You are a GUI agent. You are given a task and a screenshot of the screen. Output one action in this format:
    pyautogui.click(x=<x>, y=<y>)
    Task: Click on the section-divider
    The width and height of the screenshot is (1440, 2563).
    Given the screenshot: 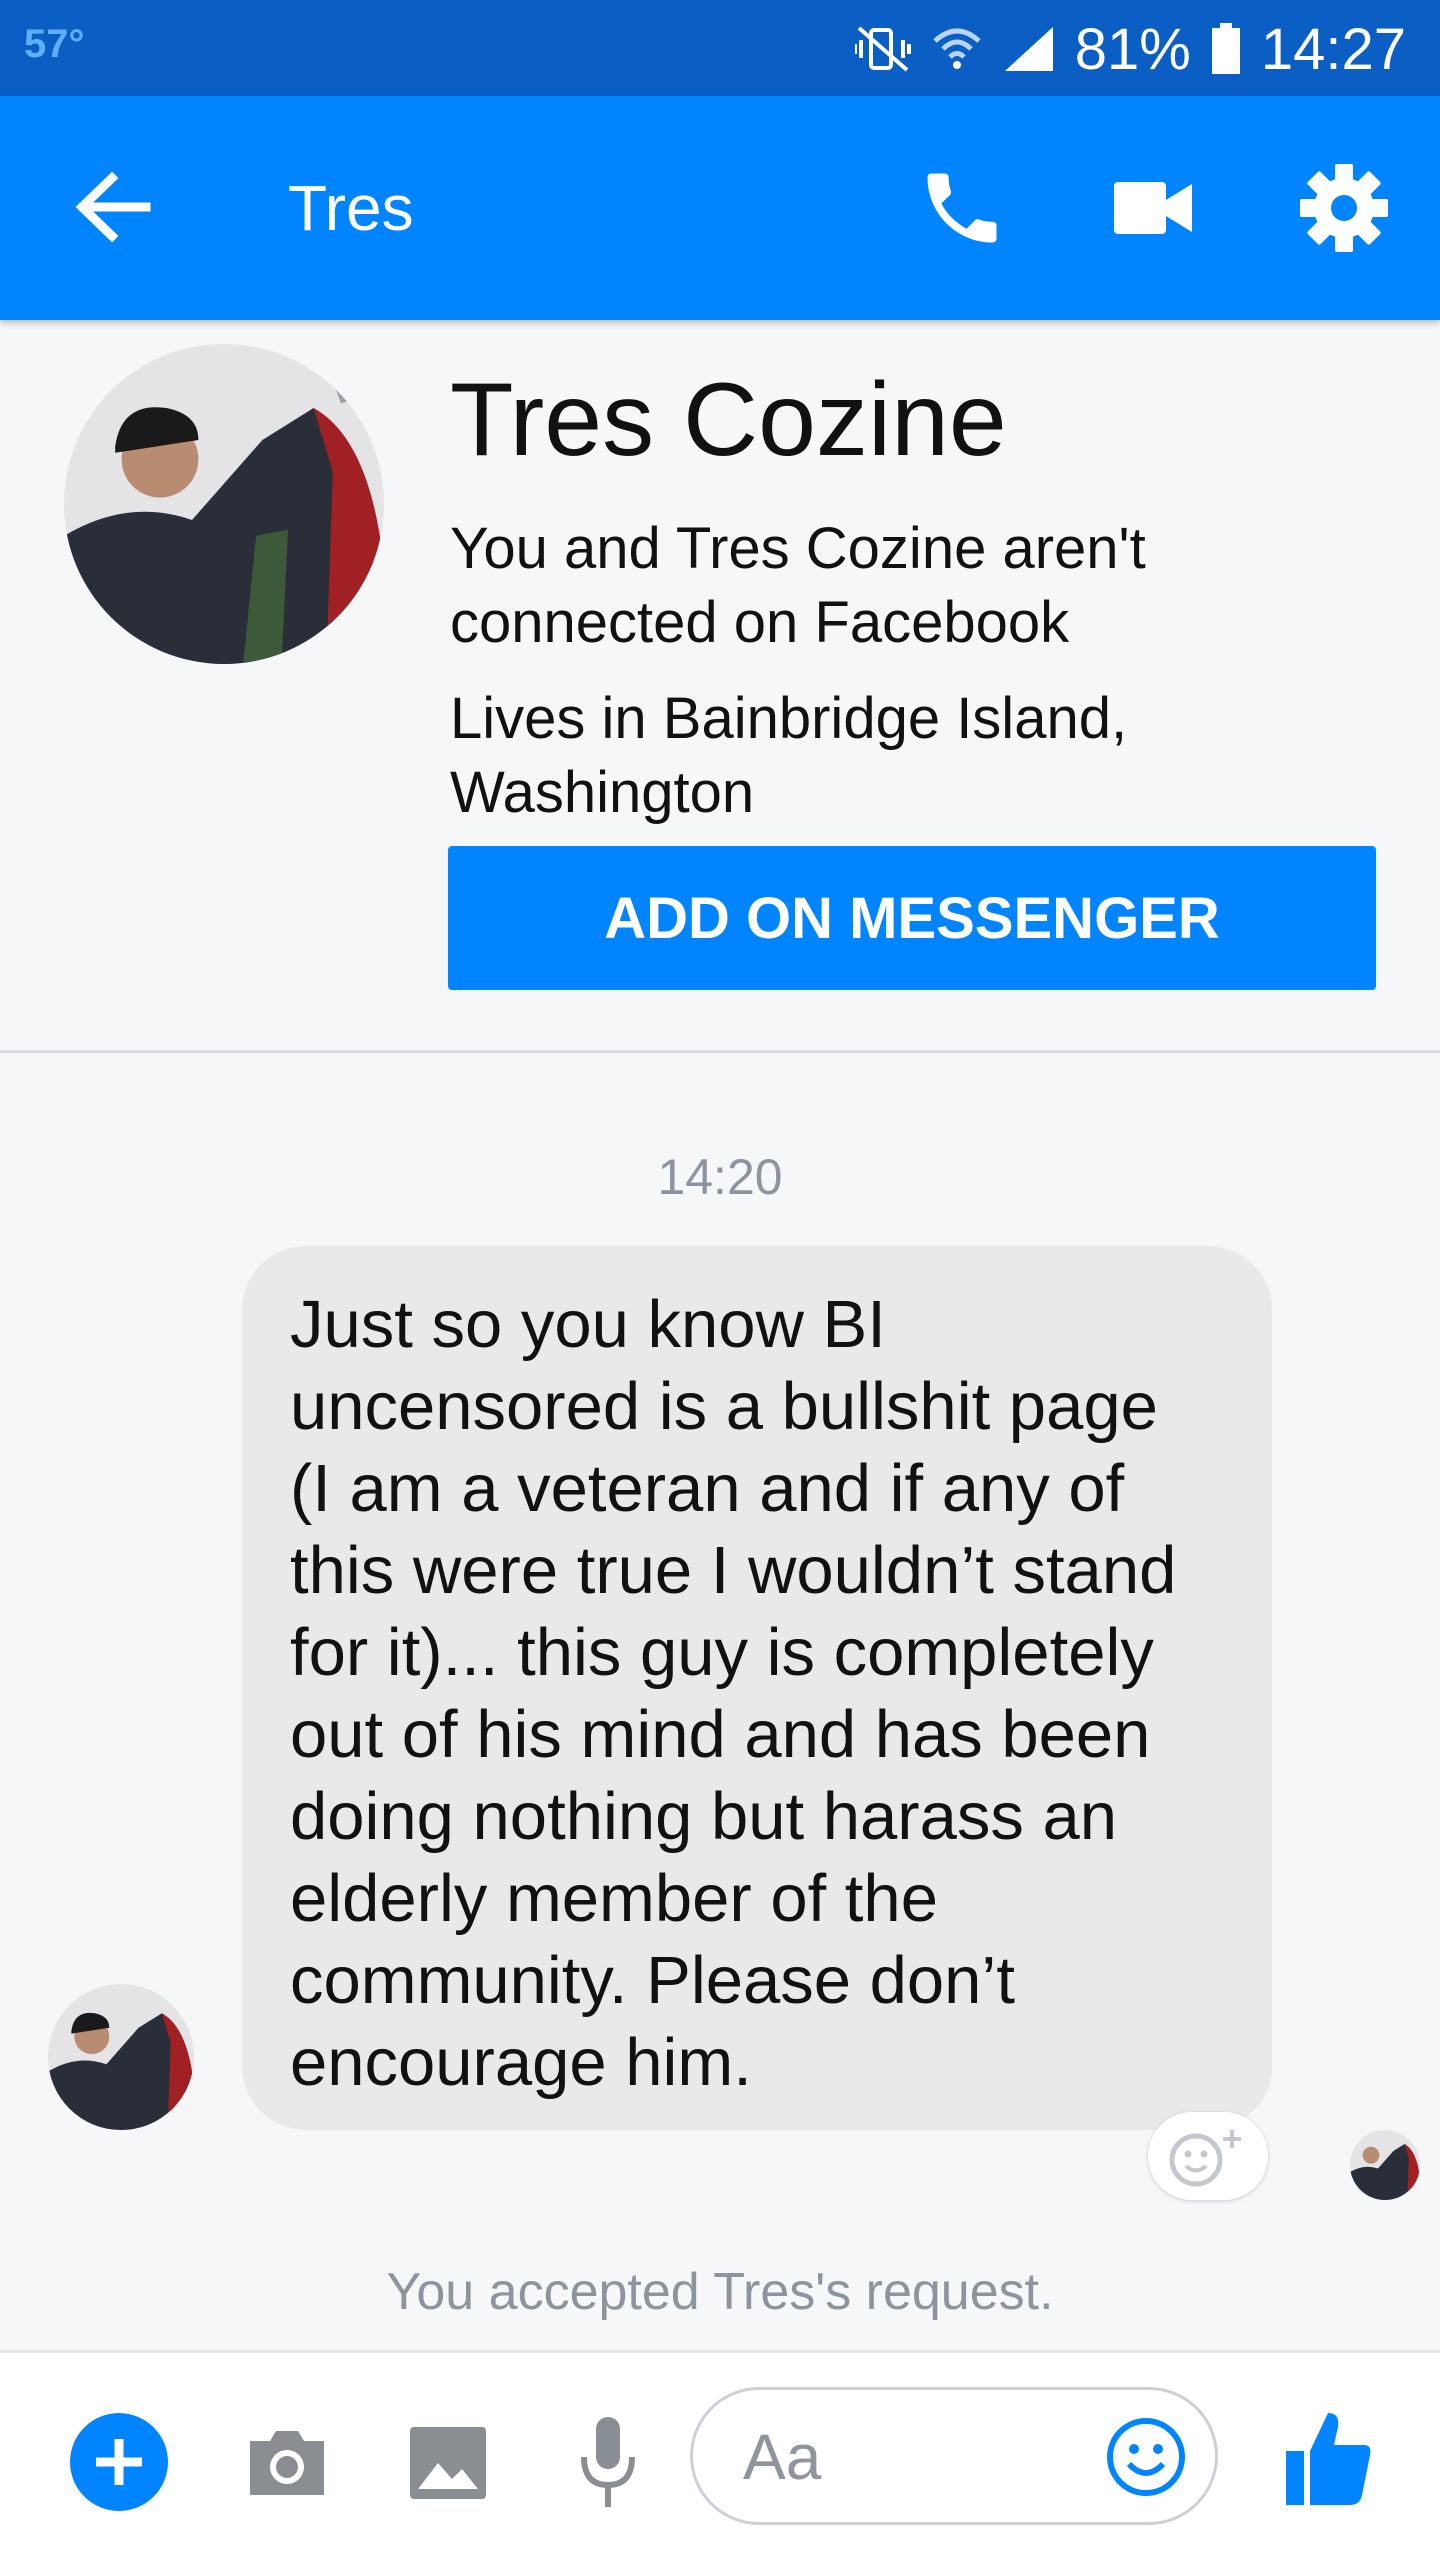 What is the action you would take?
    pyautogui.click(x=720, y=1051)
    